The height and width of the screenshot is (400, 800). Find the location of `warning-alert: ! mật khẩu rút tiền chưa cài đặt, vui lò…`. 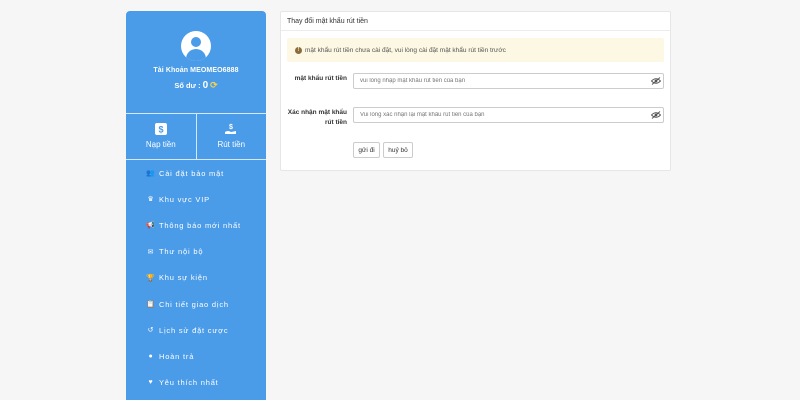

warning-alert: ! mật khẩu rút tiền chưa cài đặt, vui lò… is located at coordinates (475, 50).